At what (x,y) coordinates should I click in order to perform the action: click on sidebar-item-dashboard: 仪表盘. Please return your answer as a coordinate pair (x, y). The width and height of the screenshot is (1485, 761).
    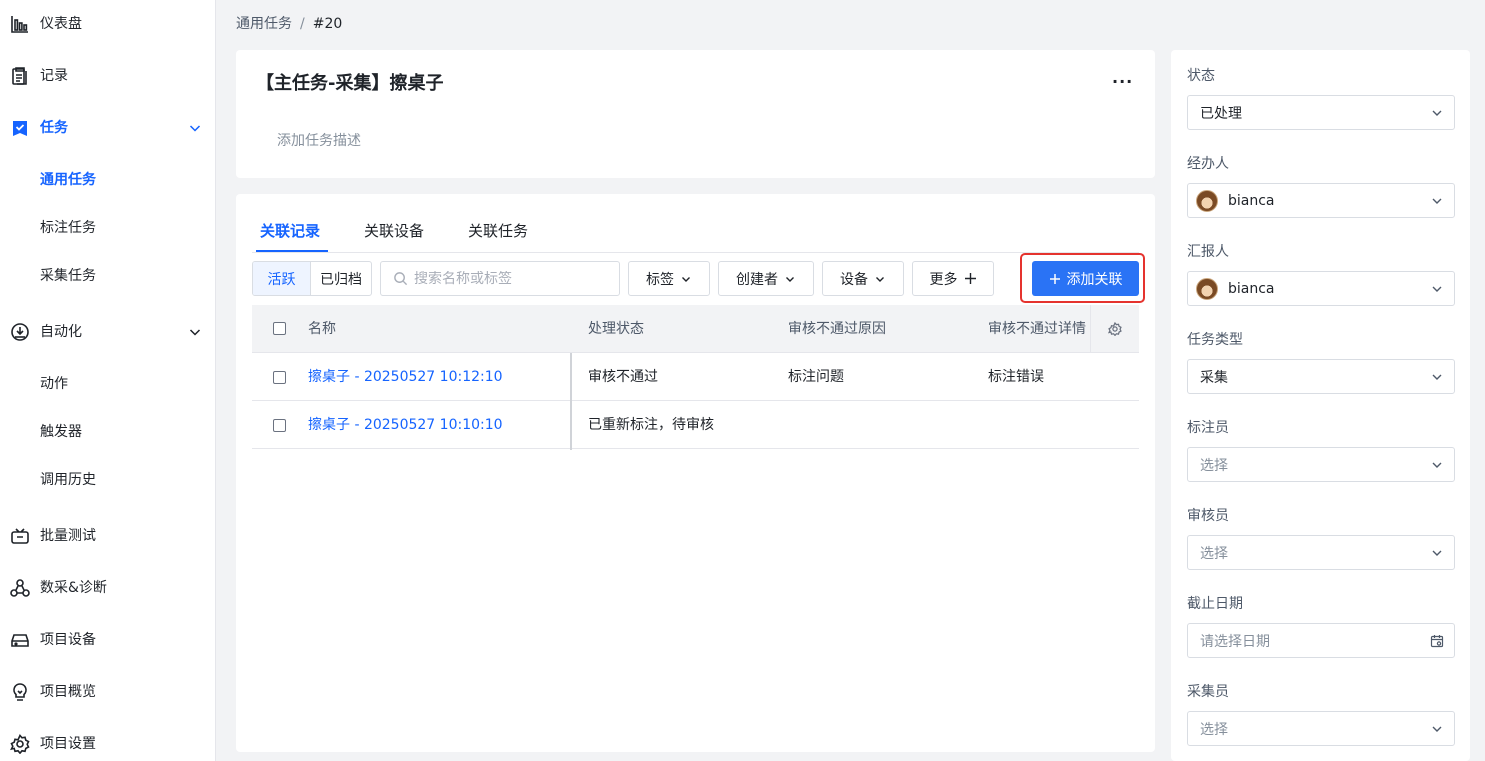
    Looking at the image, I should click on (107, 24).